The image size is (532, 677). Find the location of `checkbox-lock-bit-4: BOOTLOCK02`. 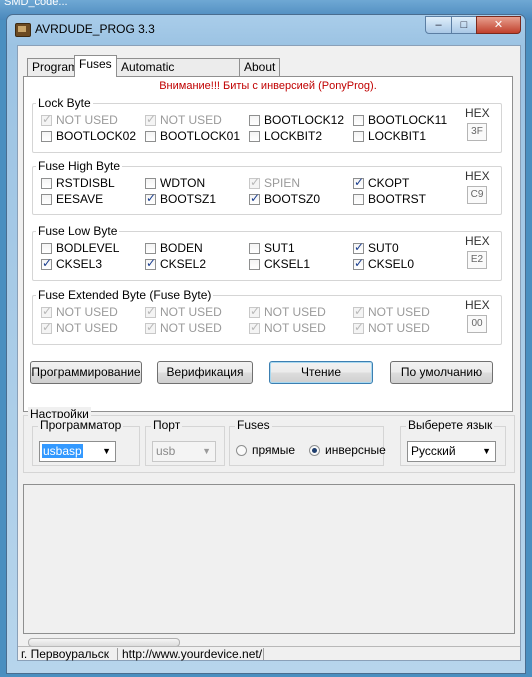

checkbox-lock-bit-4: BOOTLOCK02 is located at coordinates (88, 136).